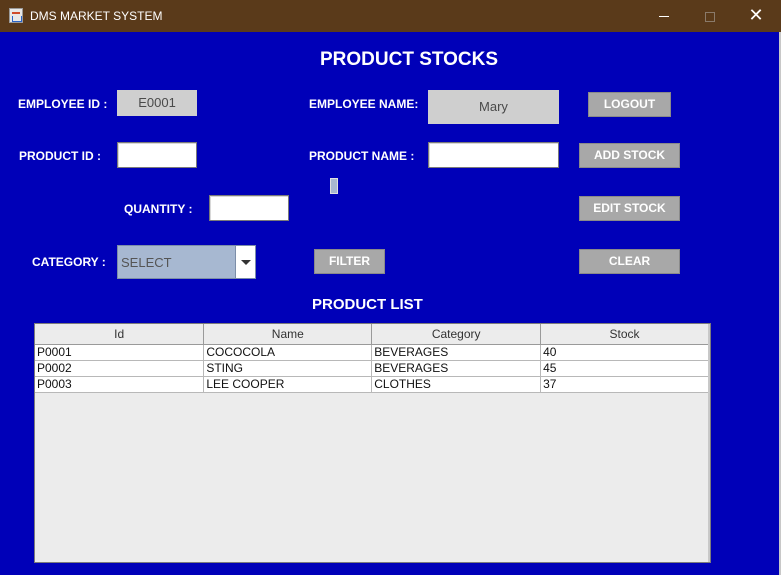  Describe the element at coordinates (629, 155) in the screenshot. I see `add-stock-button: ADD STOCK` at that location.